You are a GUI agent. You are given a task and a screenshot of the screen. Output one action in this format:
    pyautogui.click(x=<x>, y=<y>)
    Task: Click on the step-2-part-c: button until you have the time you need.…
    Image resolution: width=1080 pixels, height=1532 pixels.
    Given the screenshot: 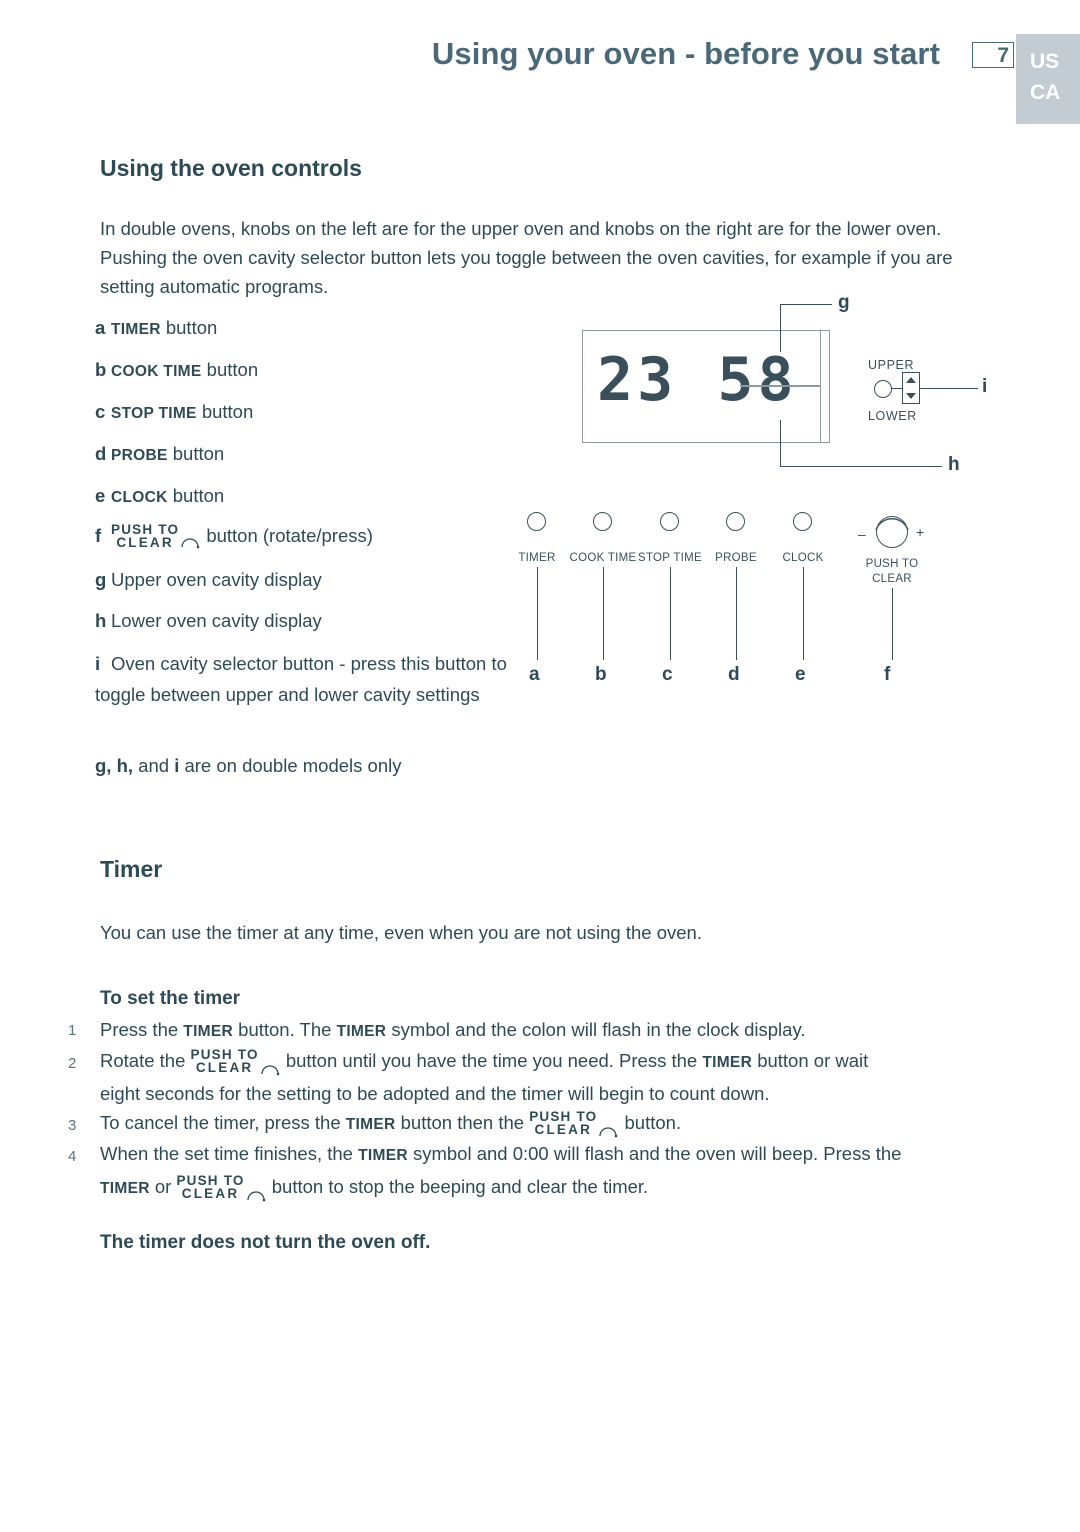 What is the action you would take?
    pyautogui.click(x=491, y=1060)
    